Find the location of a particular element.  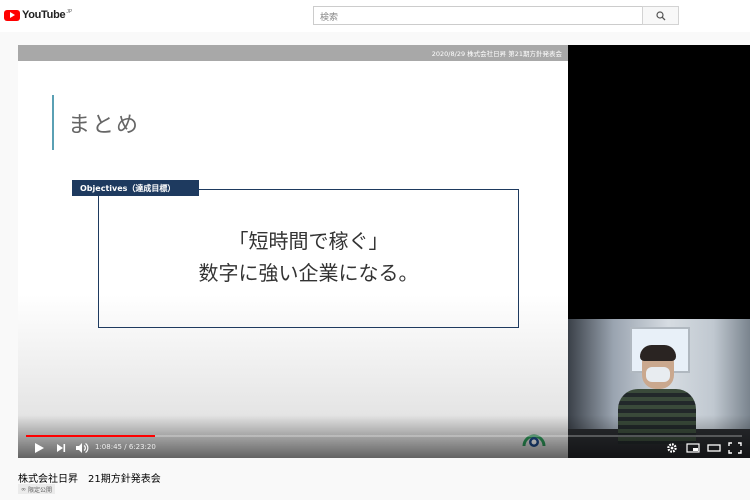

logo-text: YouTube is located at coordinates (44, 15).